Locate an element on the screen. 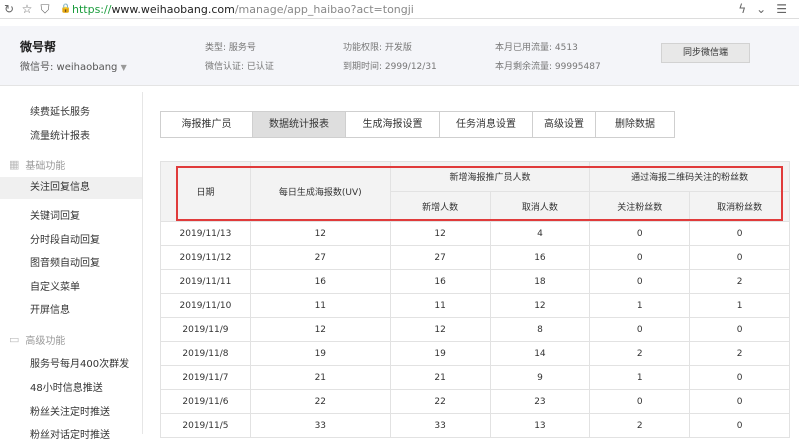 The image size is (799, 441). col-follow-fans: 关注粉丝数 is located at coordinates (640, 206).